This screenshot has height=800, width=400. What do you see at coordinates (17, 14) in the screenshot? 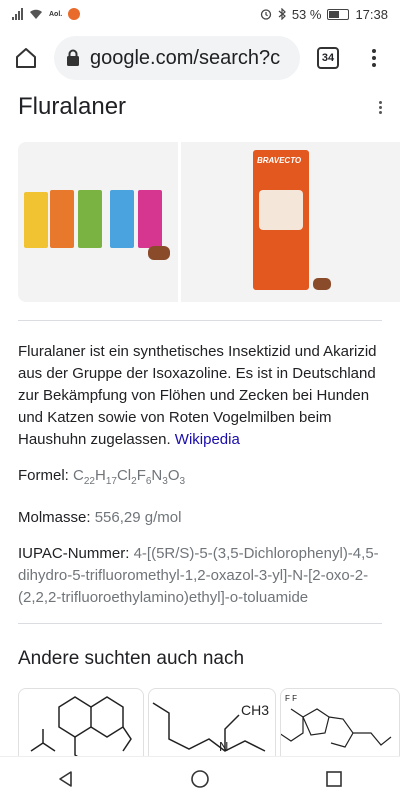
I see `signal-icon` at bounding box center [17, 14].